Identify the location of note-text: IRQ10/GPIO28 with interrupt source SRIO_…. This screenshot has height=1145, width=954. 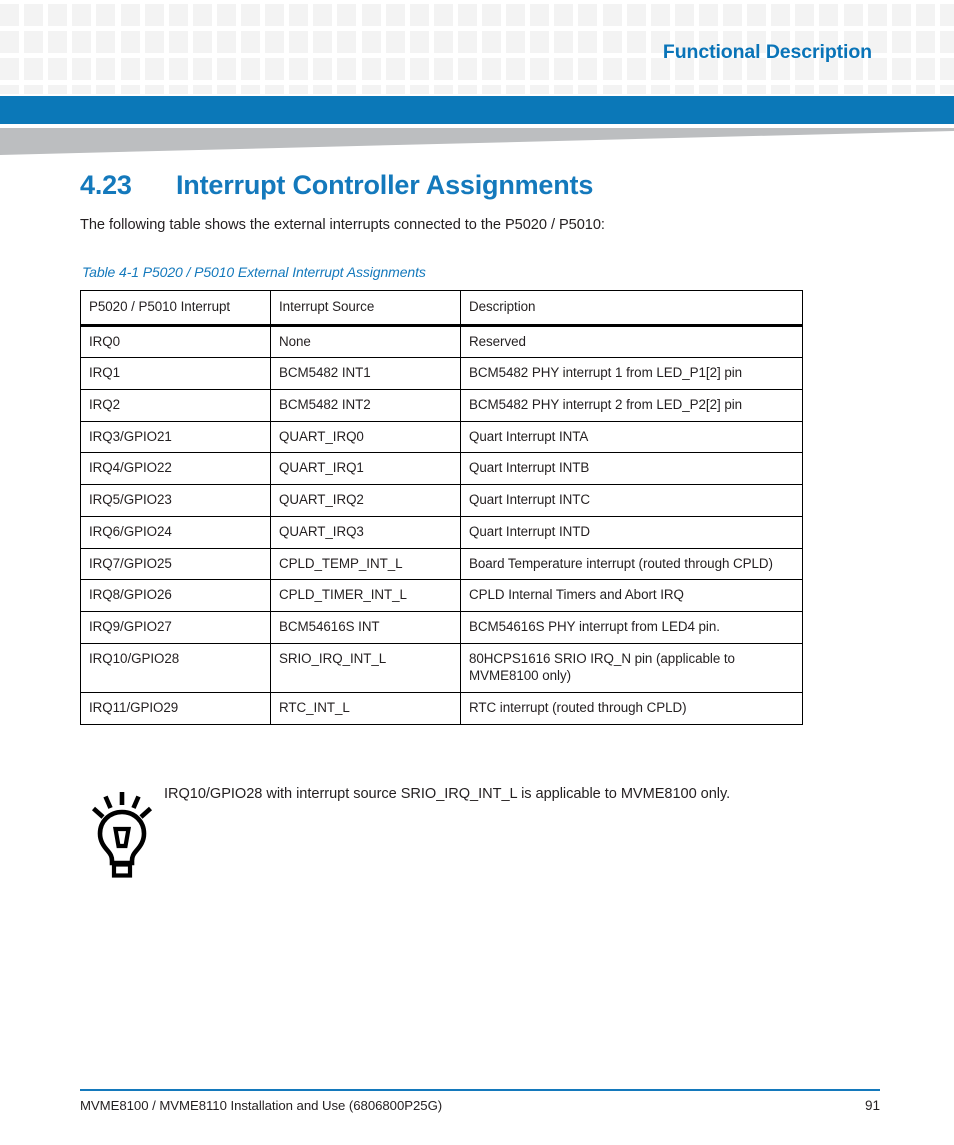
(447, 794).